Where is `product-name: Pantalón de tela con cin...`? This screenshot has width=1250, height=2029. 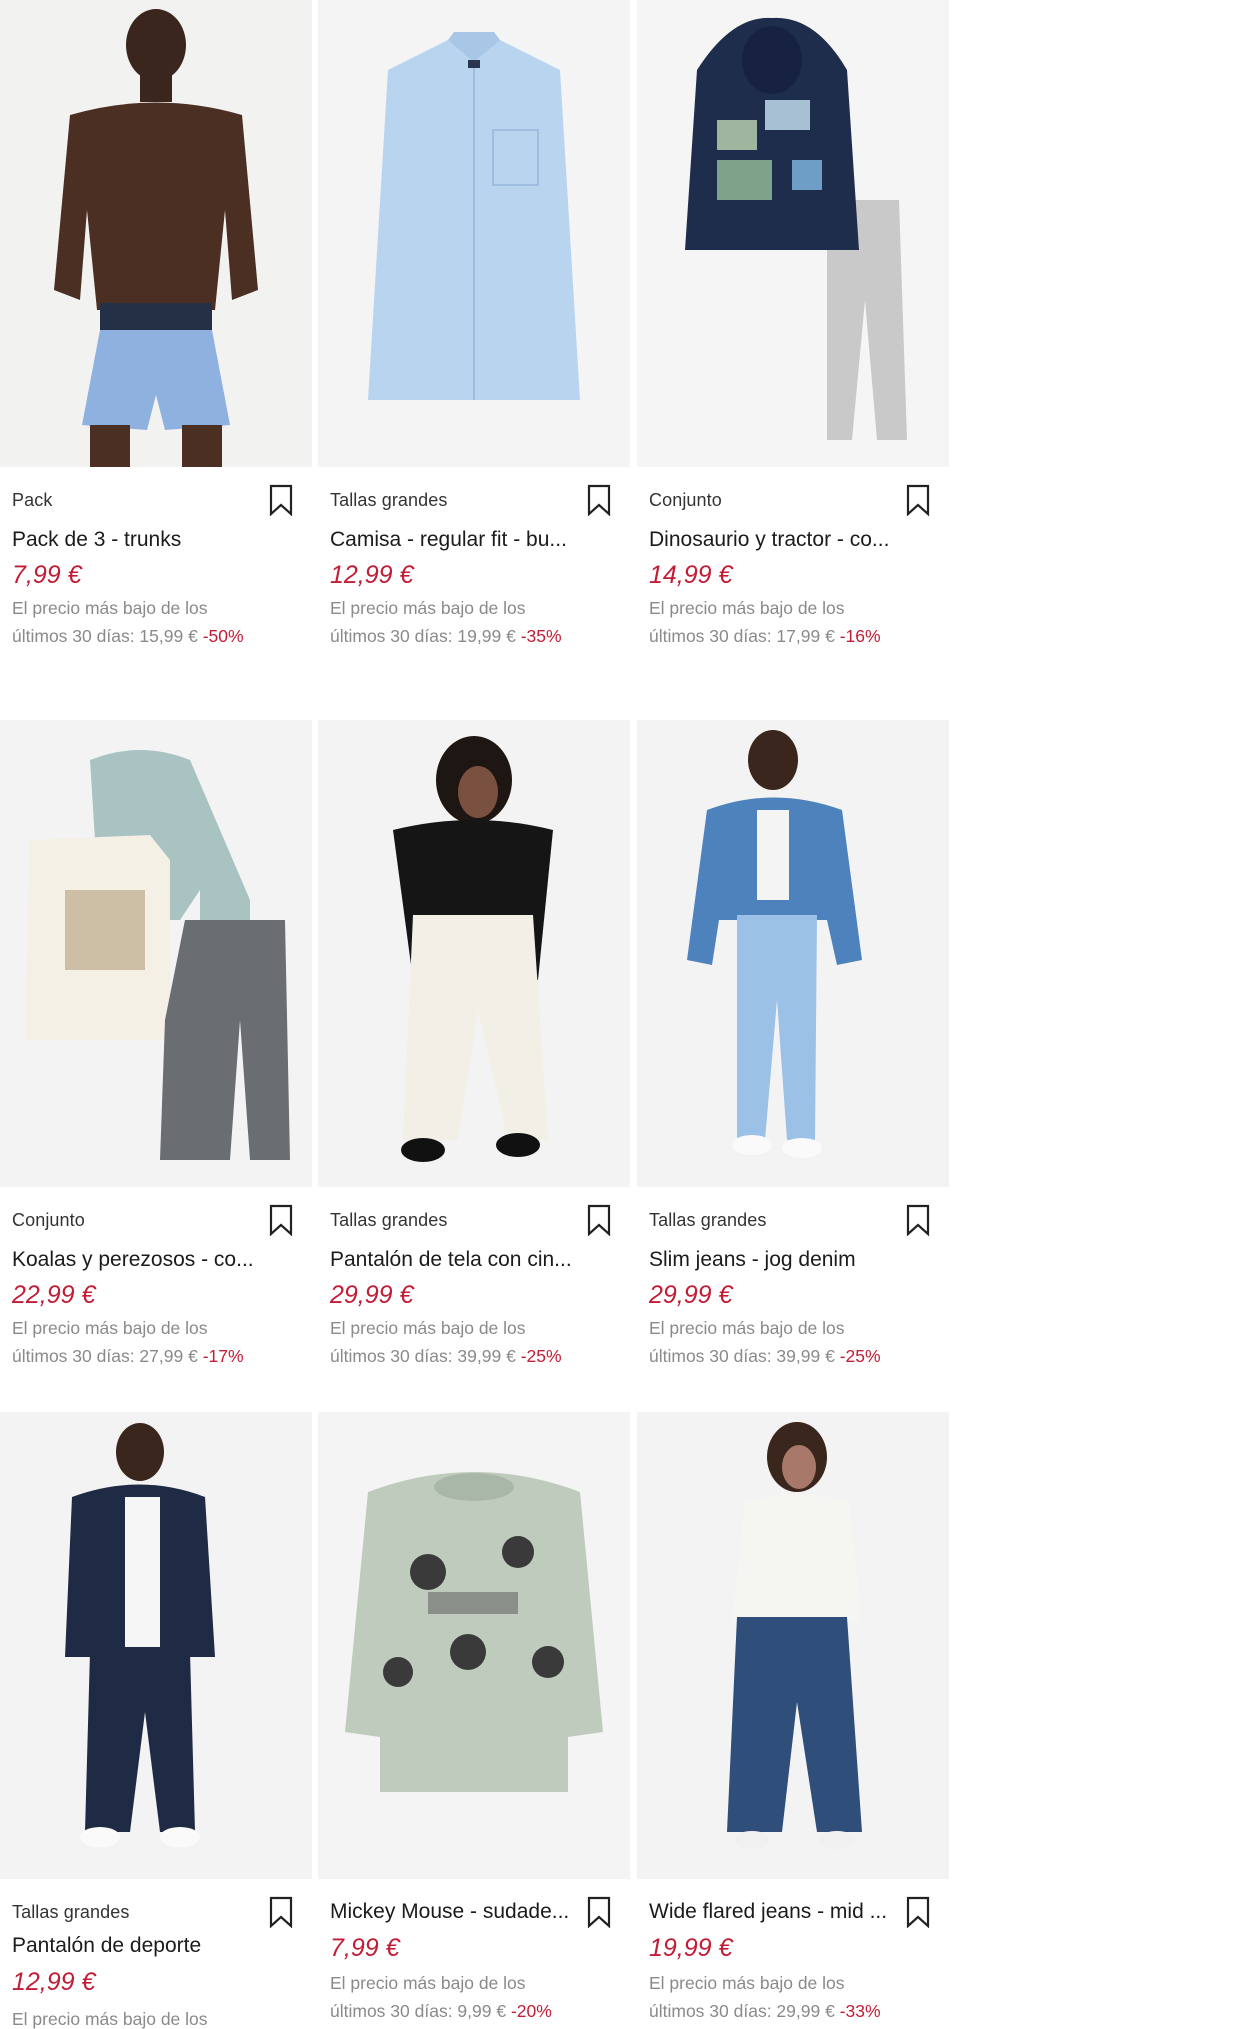
product-name: Pantalón de tela con cin... is located at coordinates (455, 1260).